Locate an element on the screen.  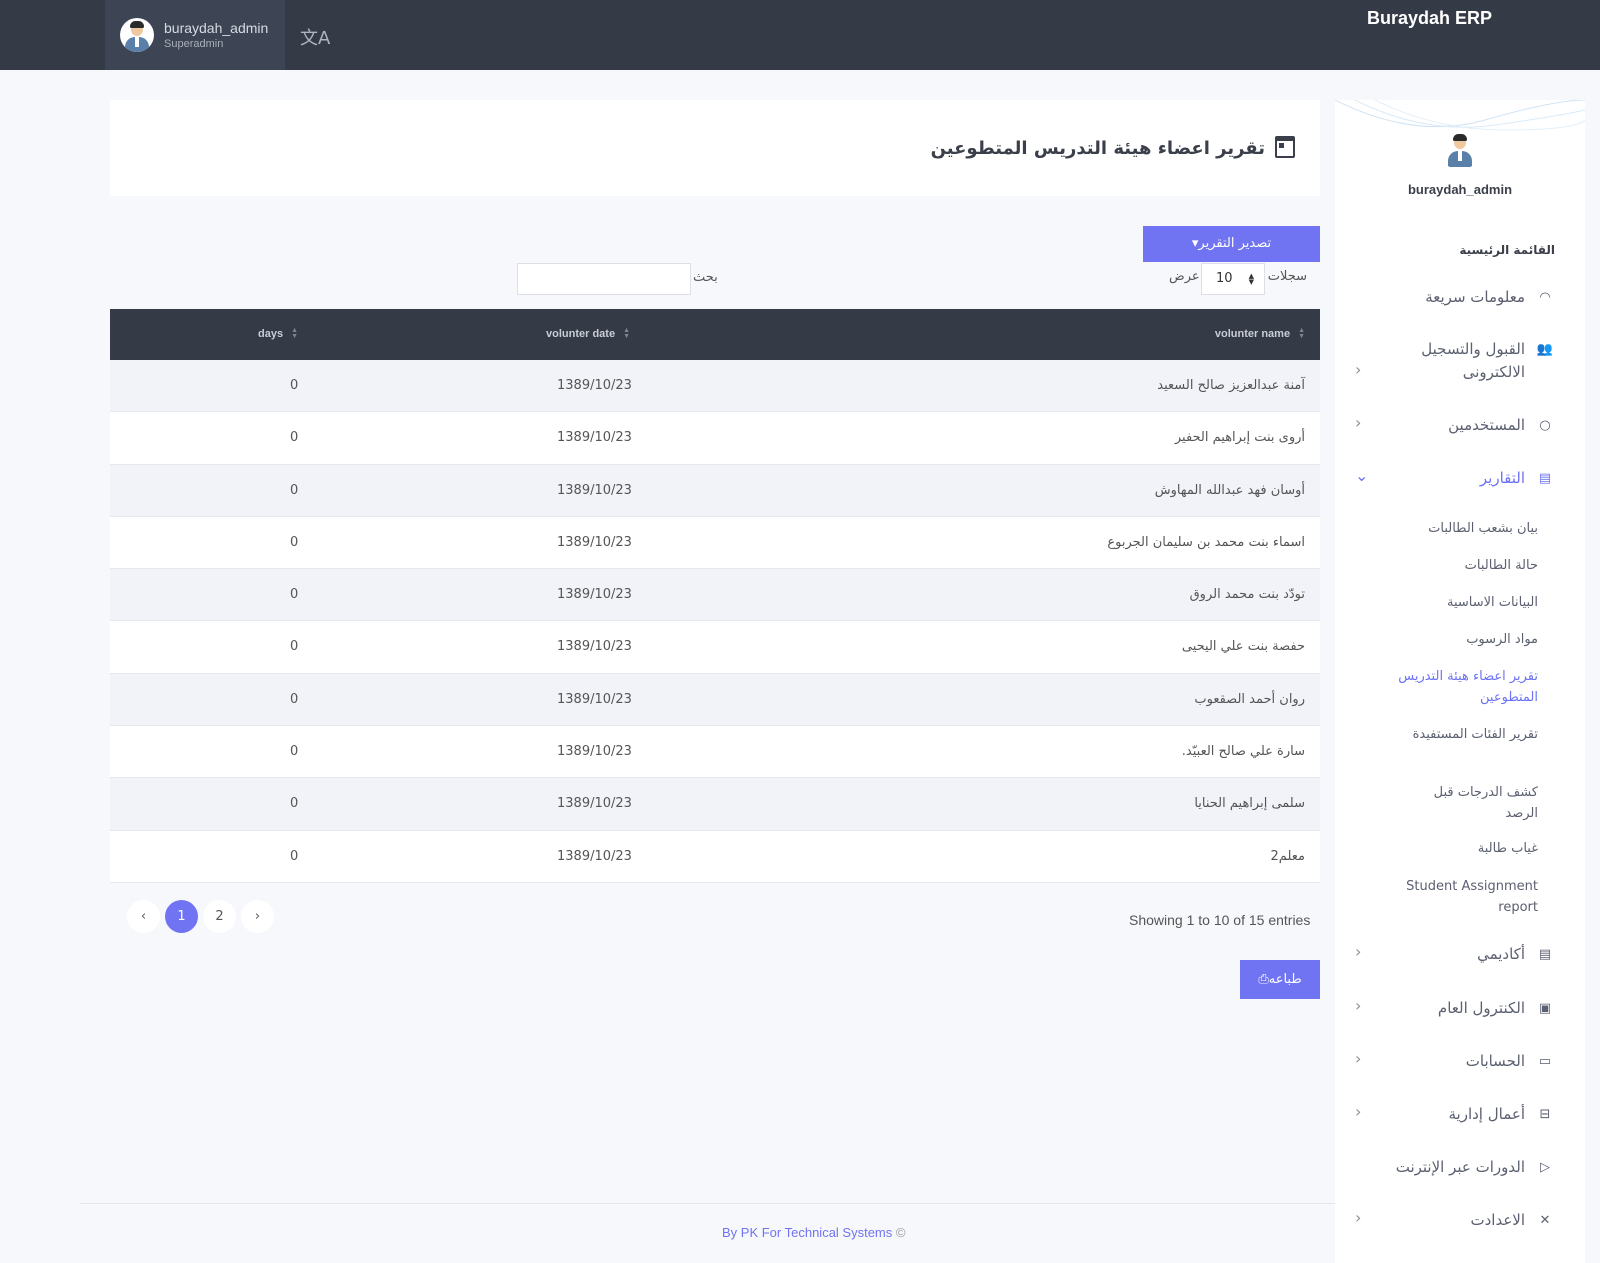
footer-text: By PK For Technical Systems is located at coordinates (807, 1232).